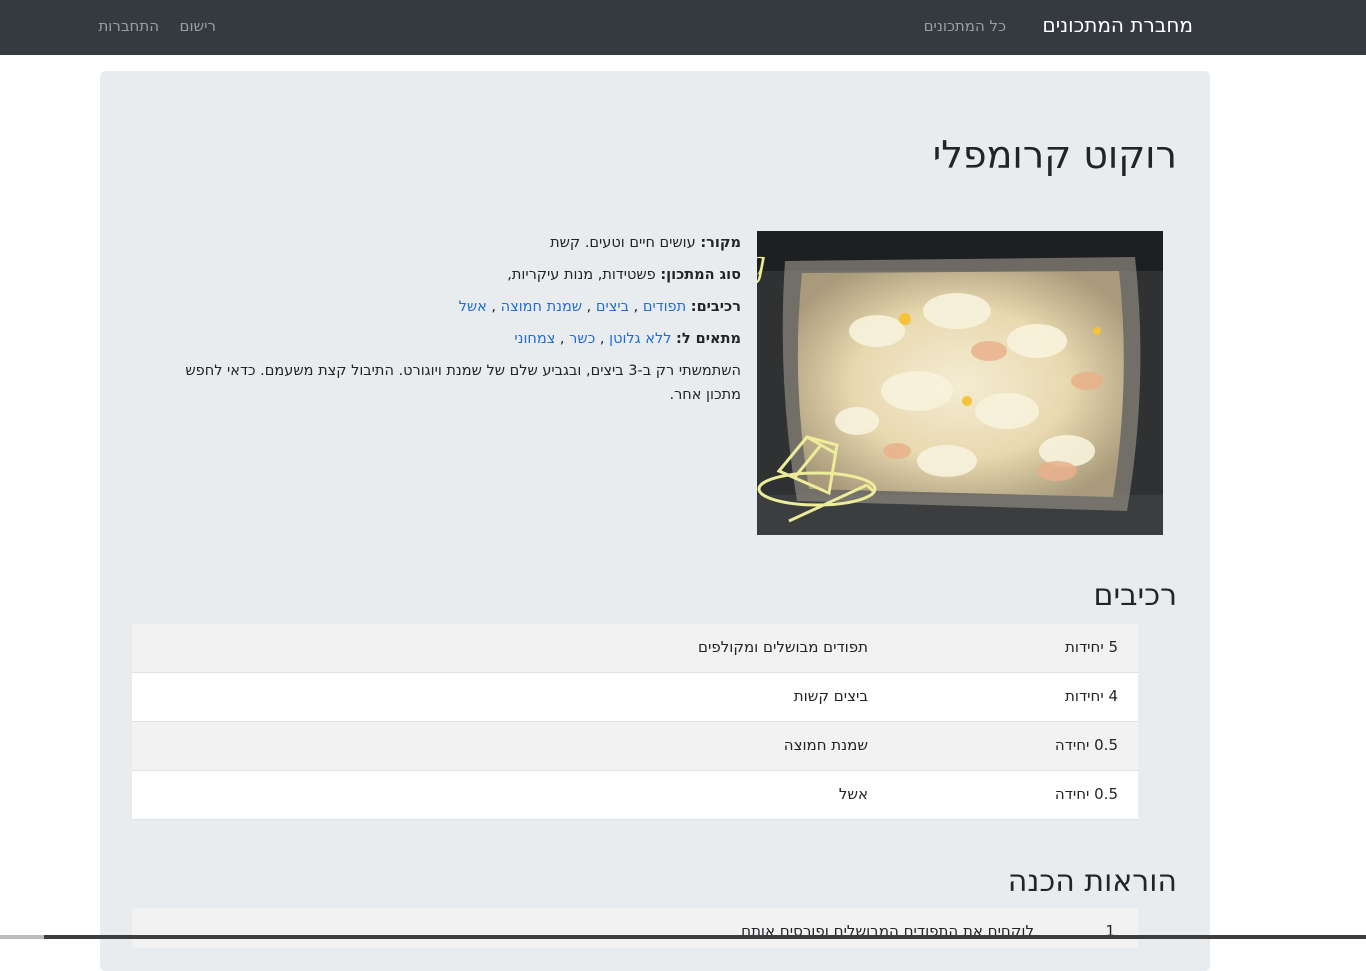 The height and width of the screenshot is (971, 1366). Describe the element at coordinates (612, 307) in the screenshot. I see `component-link: ביצים` at that location.